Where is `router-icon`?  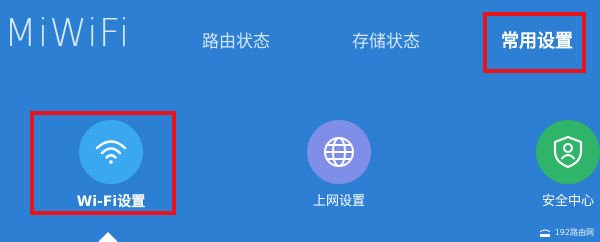 router-icon is located at coordinates (545, 233).